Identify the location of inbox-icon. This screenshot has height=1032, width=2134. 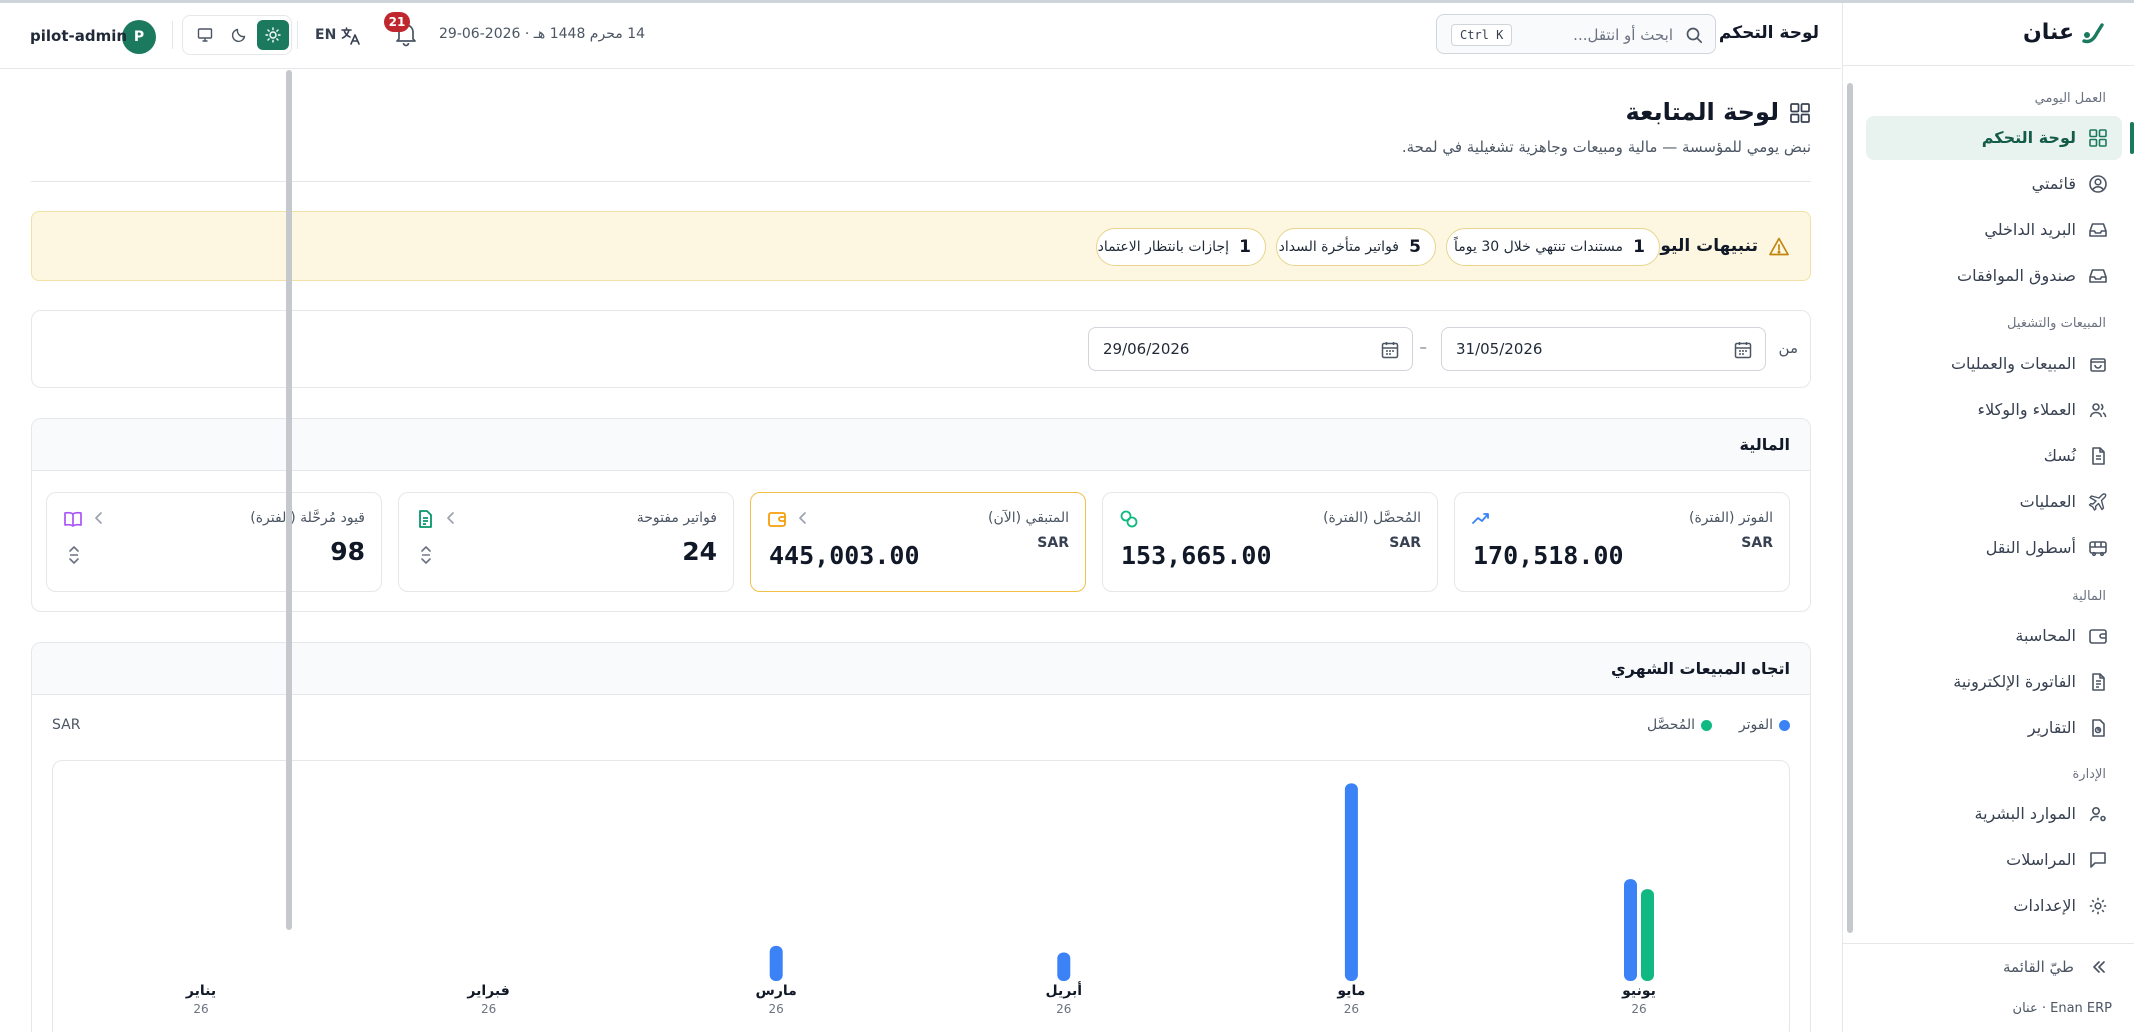
(2098, 230).